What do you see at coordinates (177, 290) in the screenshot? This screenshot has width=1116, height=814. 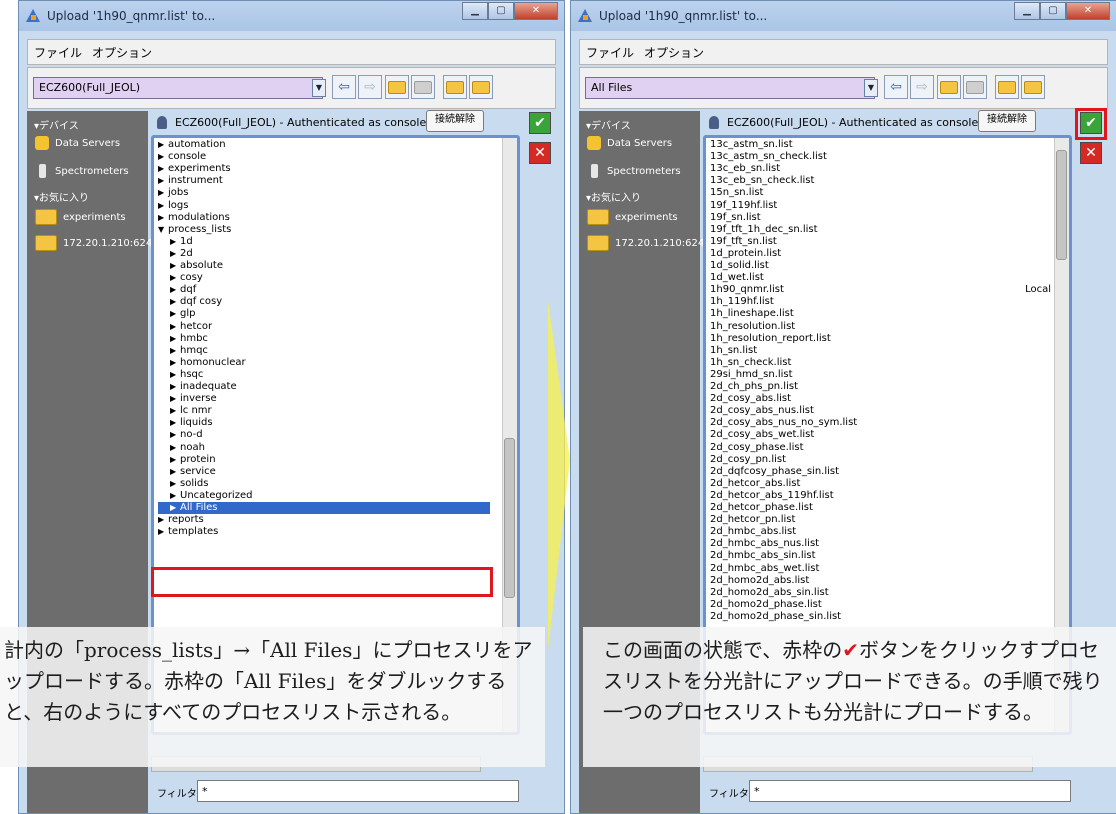 I see `tree-item: ▶ dqf` at bounding box center [177, 290].